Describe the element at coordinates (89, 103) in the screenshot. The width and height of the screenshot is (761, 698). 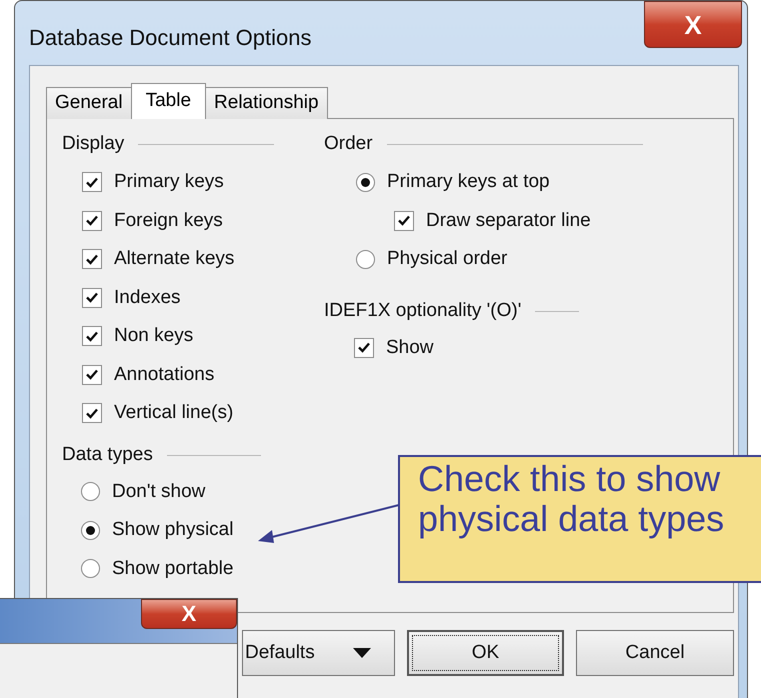
I see `tab: General` at that location.